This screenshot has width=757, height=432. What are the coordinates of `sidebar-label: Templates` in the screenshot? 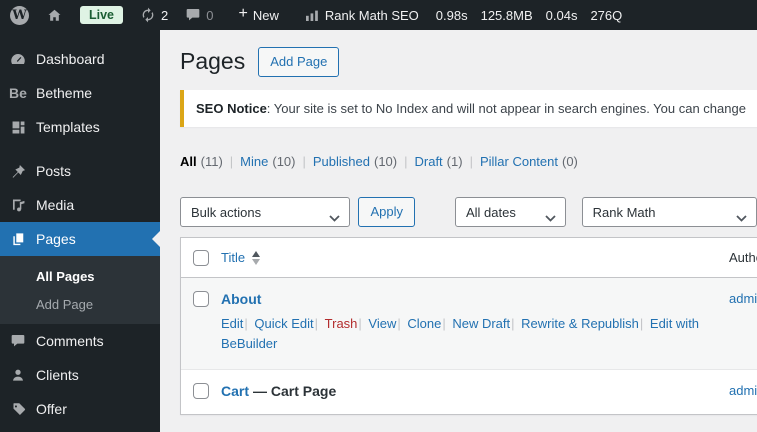 It's located at (68, 127).